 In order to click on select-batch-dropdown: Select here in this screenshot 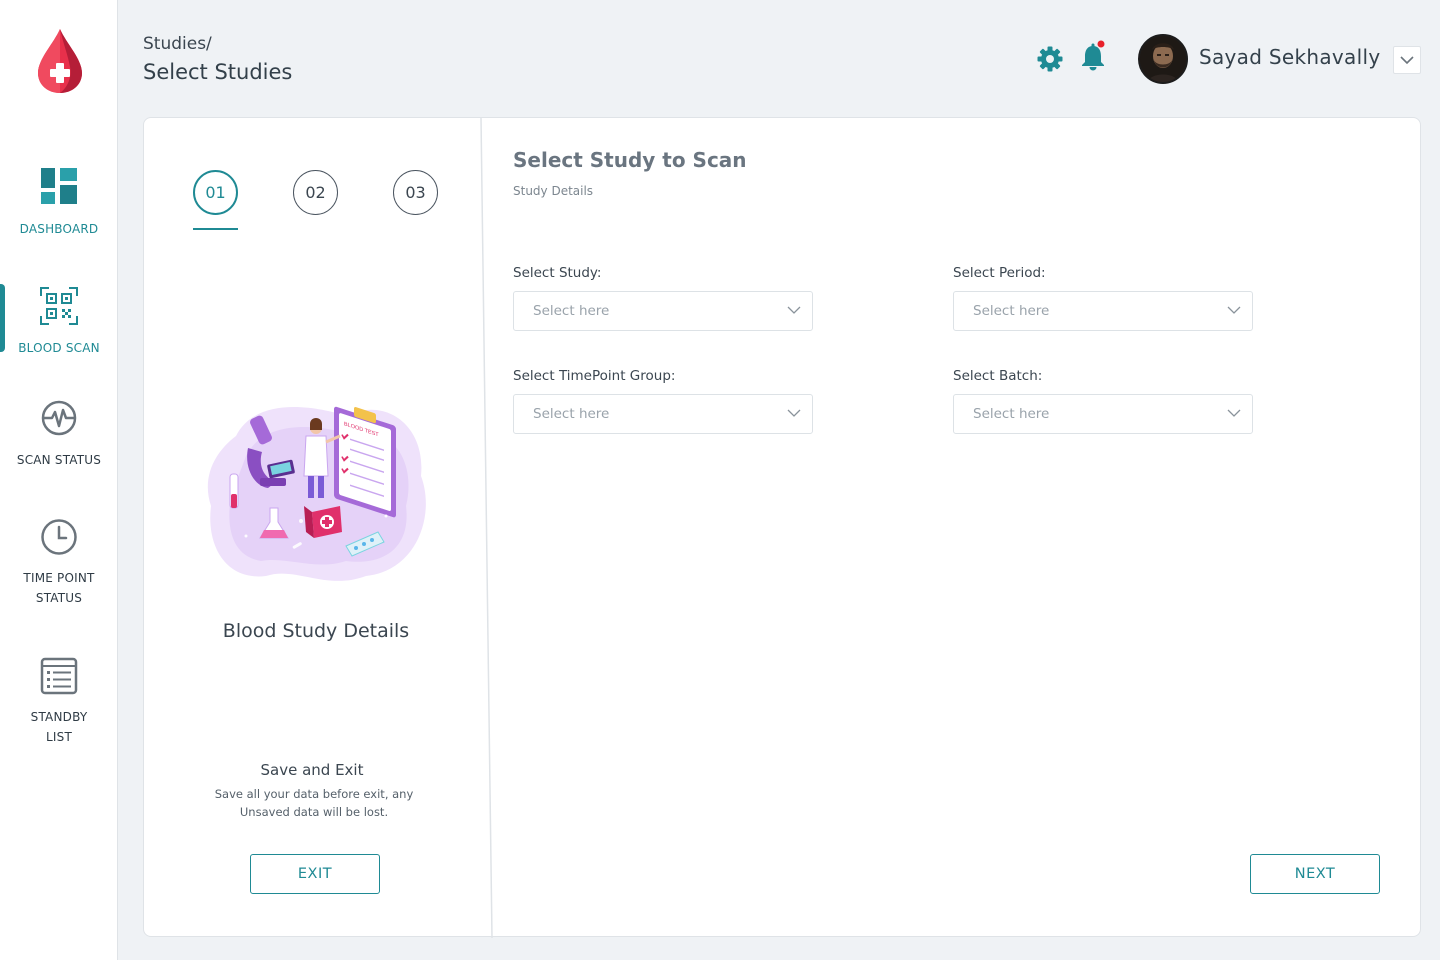, I will do `click(1103, 414)`.